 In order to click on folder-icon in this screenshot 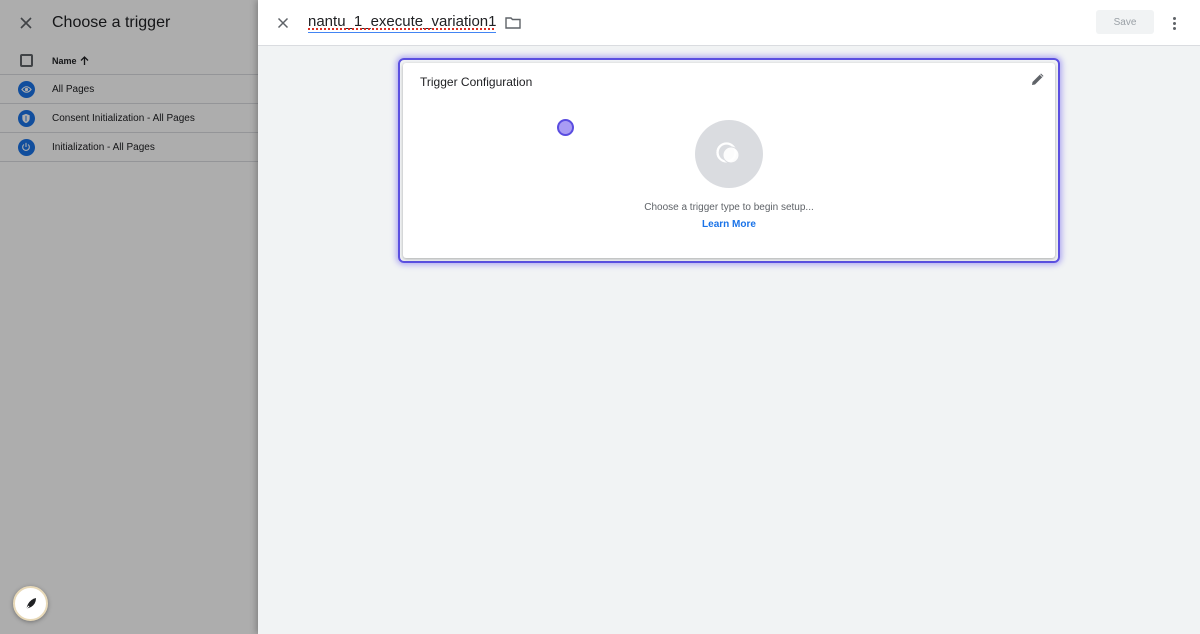, I will do `click(513, 23)`.